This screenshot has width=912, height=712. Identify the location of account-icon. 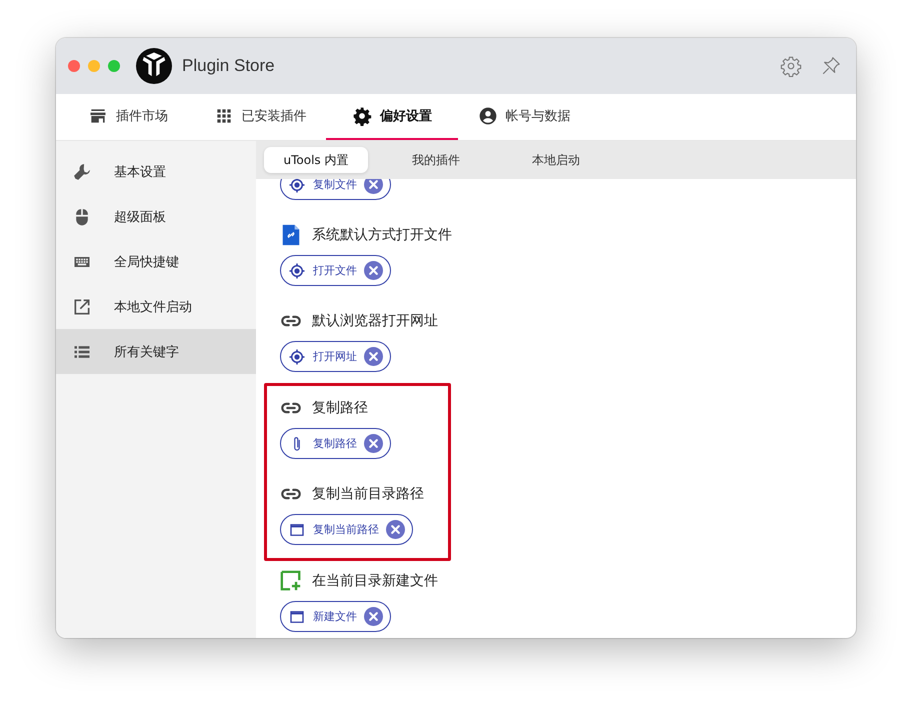
(488, 116).